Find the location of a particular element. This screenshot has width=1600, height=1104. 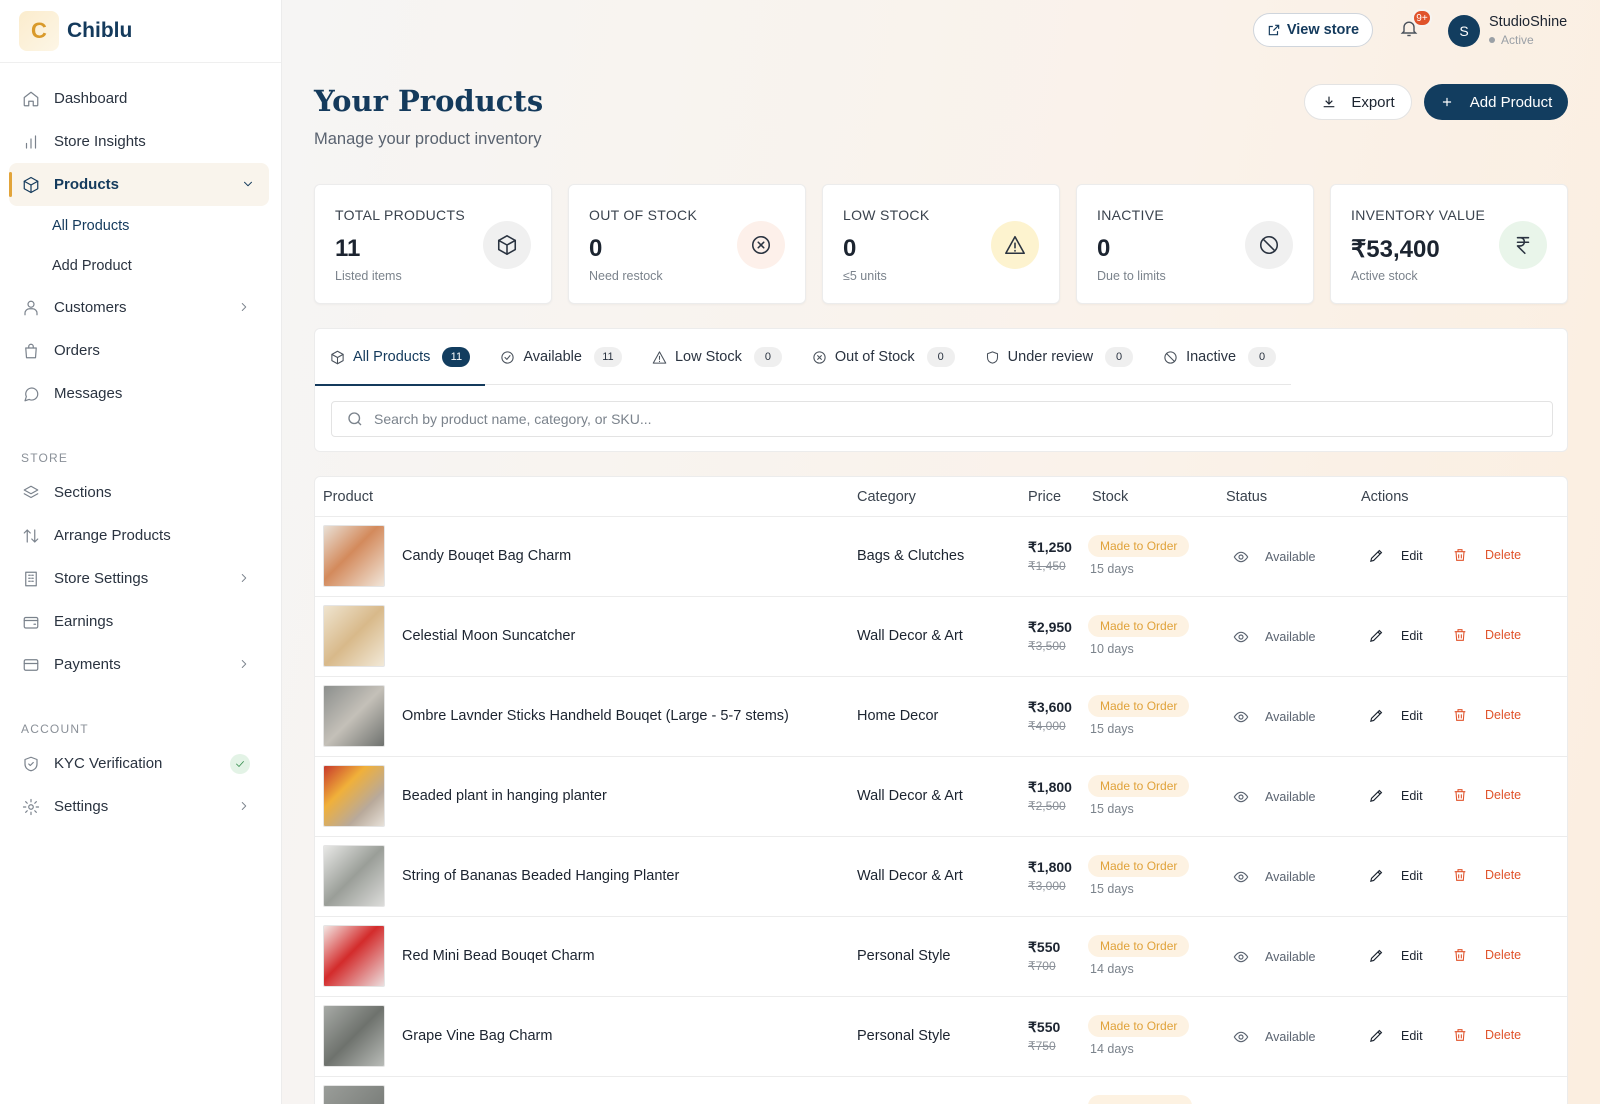

sidebar-item-label: Store Settings is located at coordinates (101, 578).